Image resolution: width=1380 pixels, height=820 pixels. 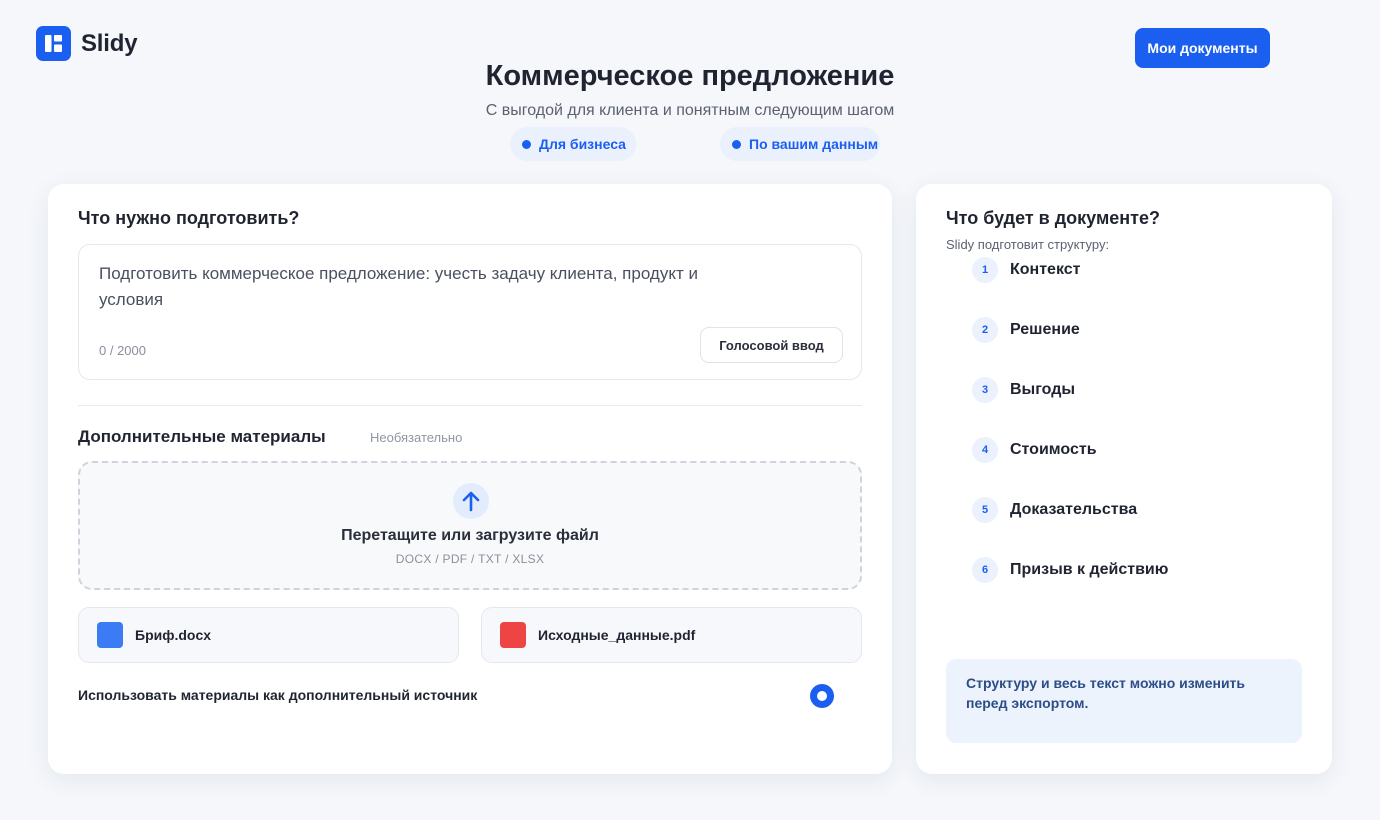 I want to click on chip-business: Для бизнеса, so click(x=573, y=144).